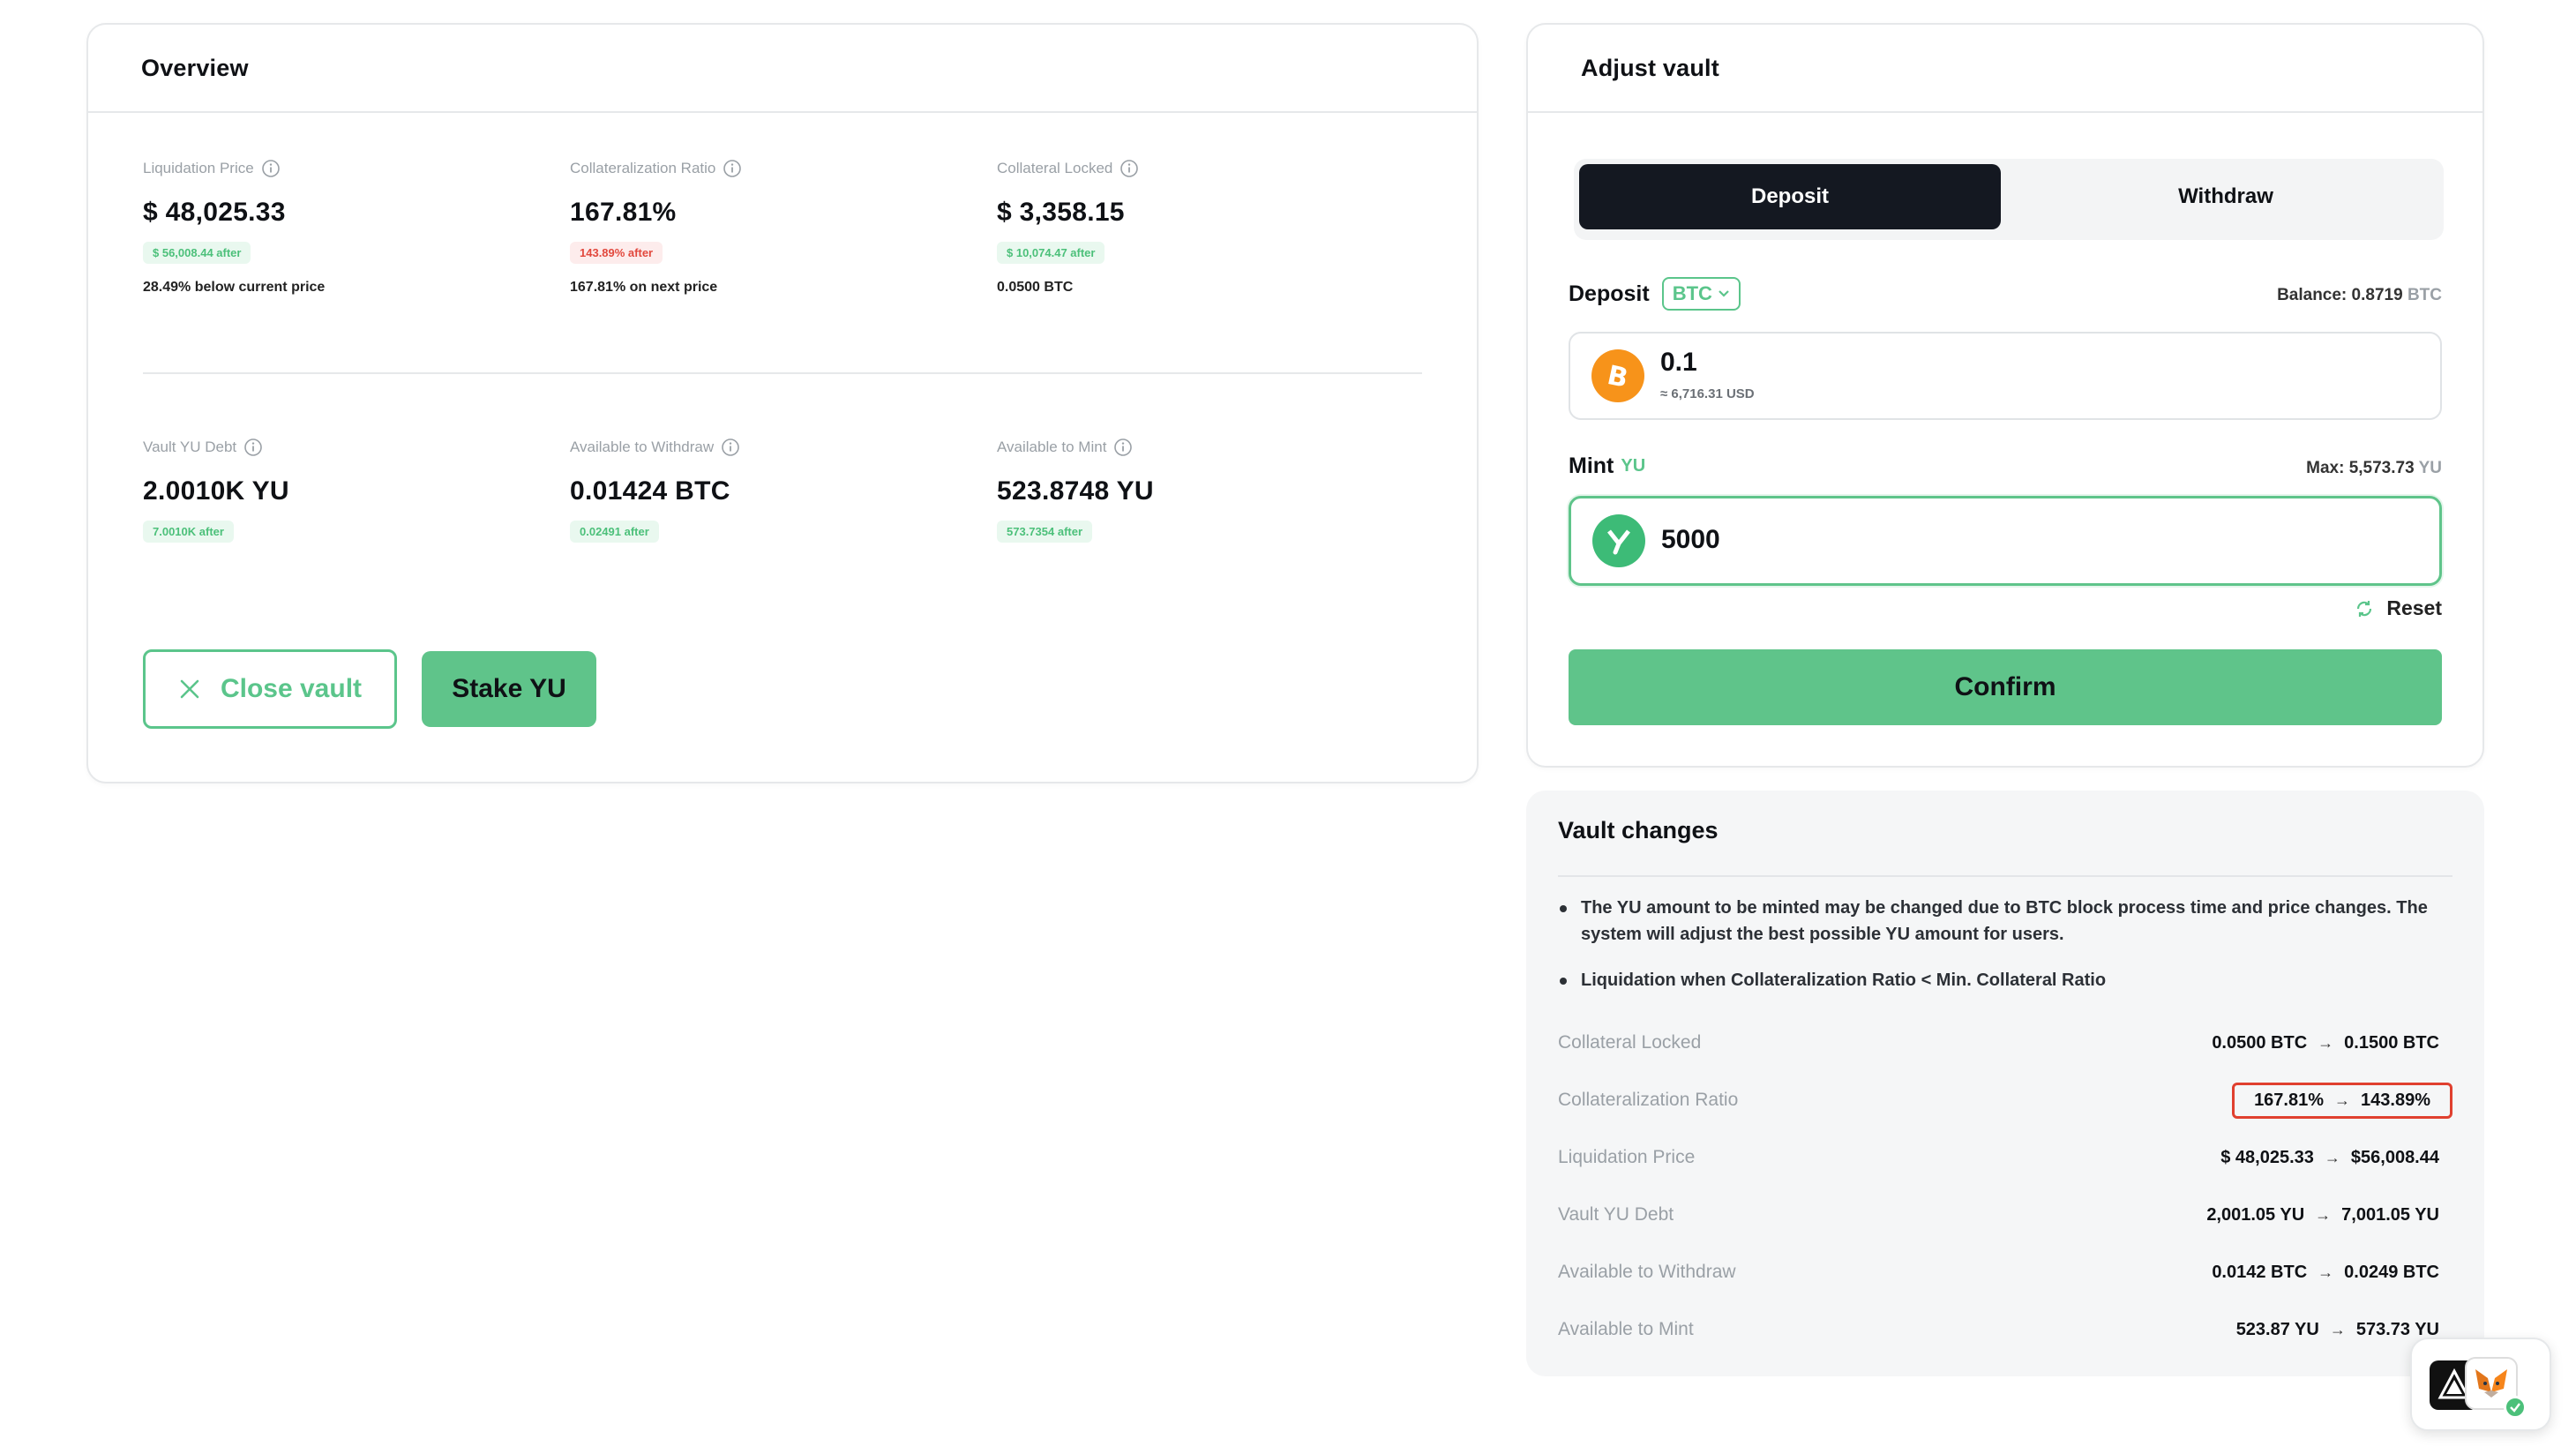 The image size is (2576, 1454). I want to click on balance-readout: Balance: 0.8719 BTC, so click(2360, 295).